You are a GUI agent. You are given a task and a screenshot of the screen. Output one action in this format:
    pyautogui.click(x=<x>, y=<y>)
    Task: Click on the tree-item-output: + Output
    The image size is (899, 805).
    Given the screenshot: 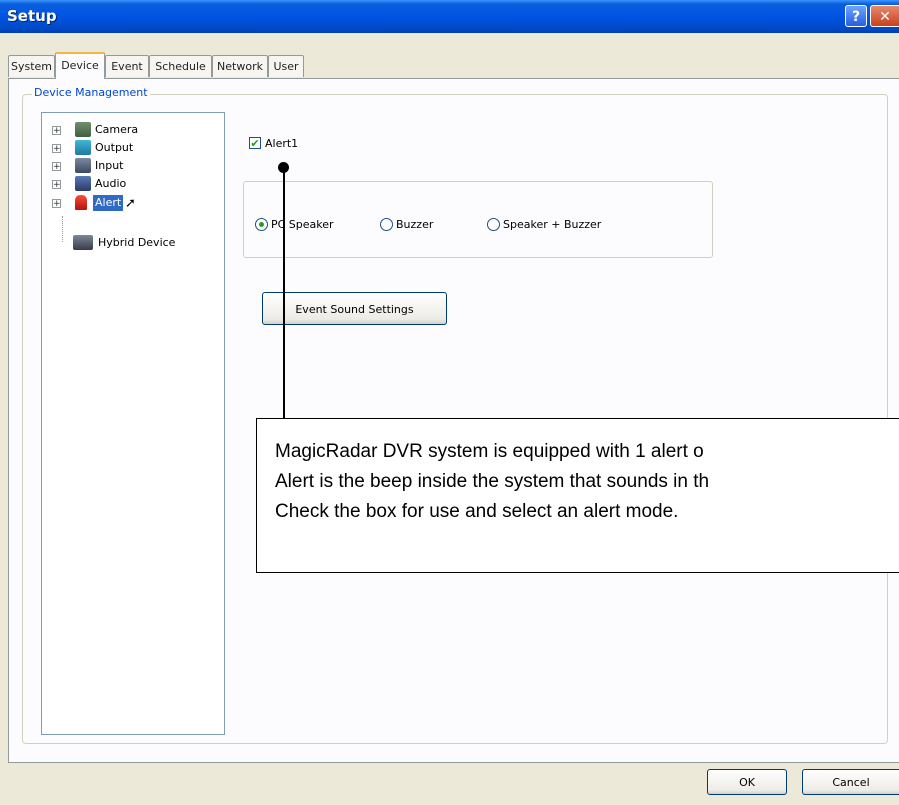 What is the action you would take?
    pyautogui.click(x=132, y=148)
    